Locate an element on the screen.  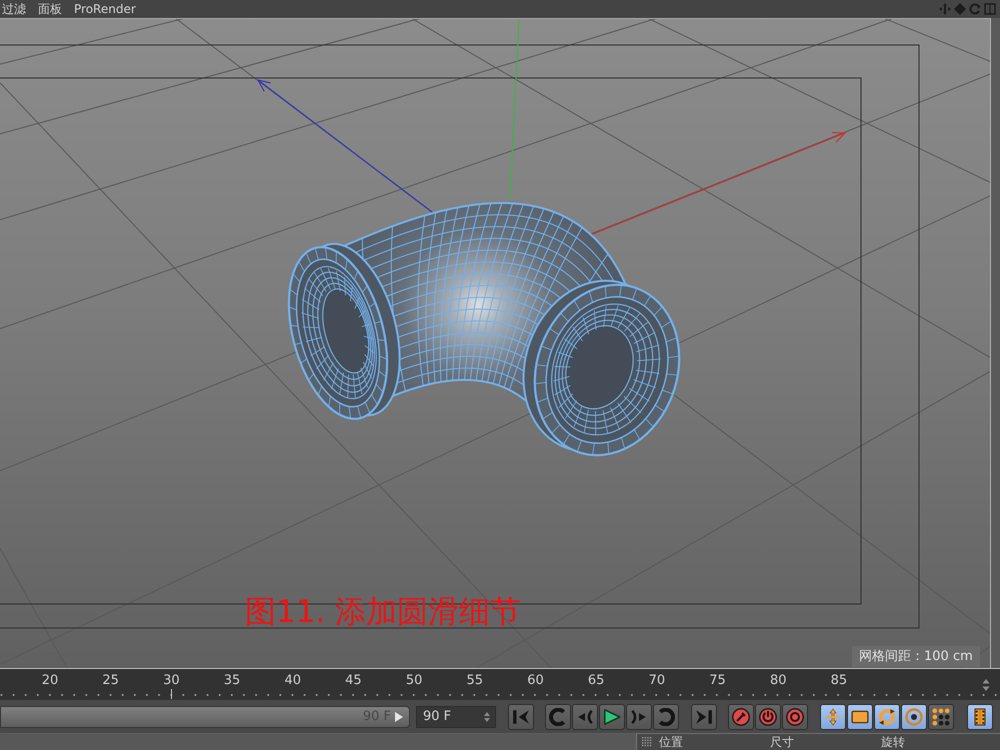
frame-number: 85 is located at coordinates (839, 681).